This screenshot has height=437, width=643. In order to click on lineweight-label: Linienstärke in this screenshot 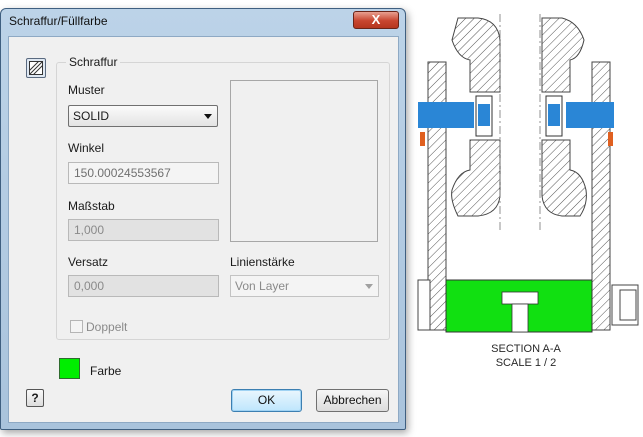, I will do `click(262, 262)`.